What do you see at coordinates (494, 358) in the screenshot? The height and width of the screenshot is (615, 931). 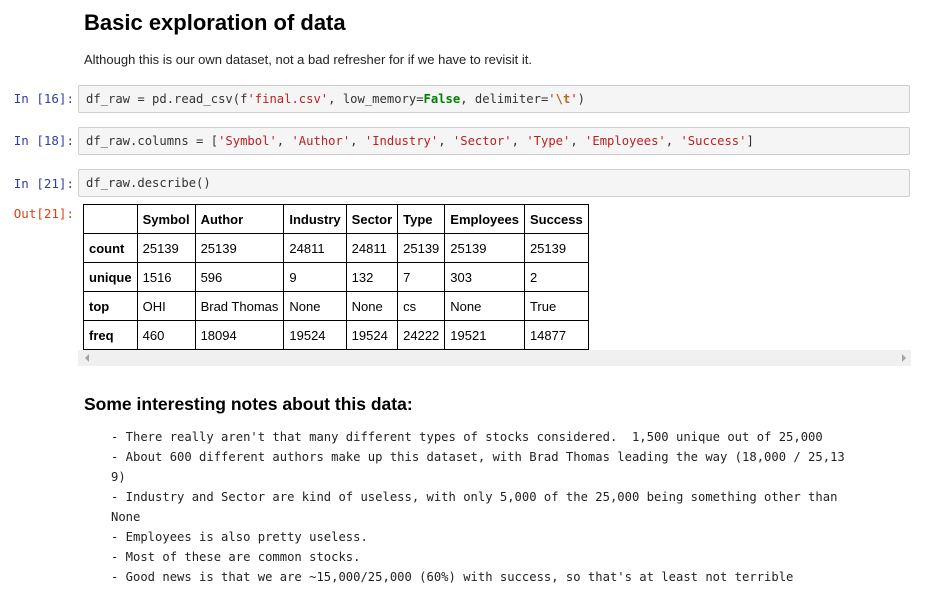 I see `horizontal-scrollbar` at bounding box center [494, 358].